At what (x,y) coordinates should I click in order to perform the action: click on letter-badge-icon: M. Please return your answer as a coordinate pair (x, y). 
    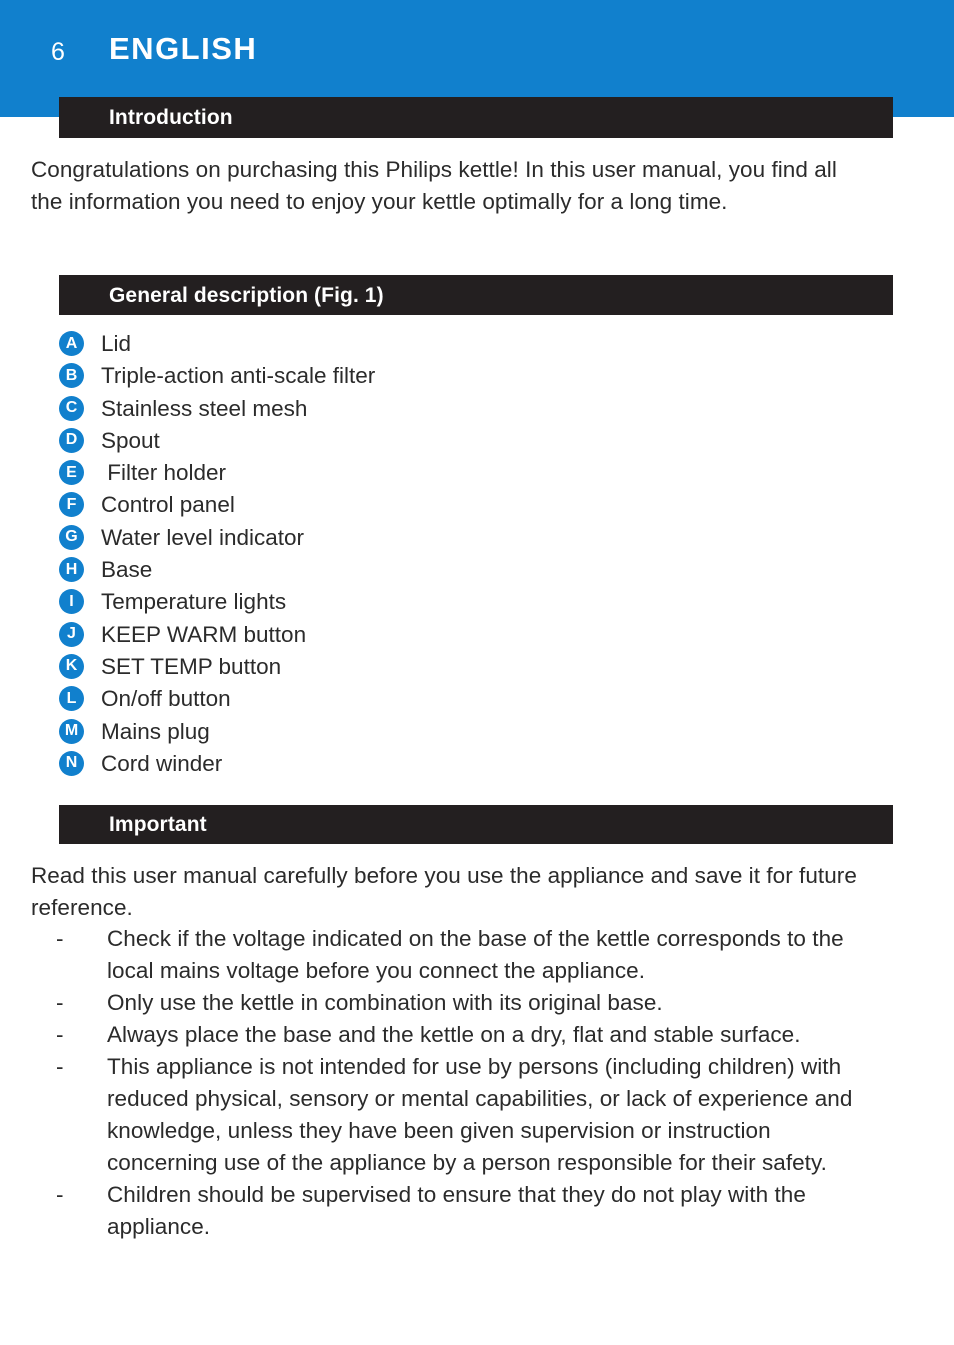
    Looking at the image, I should click on (71, 731).